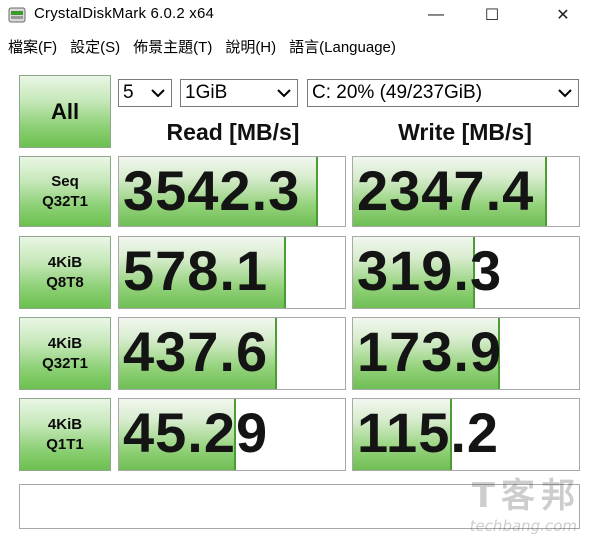 The width and height of the screenshot is (599, 541). What do you see at coordinates (65, 444) in the screenshot?
I see `test-label-line2: Q1T1` at bounding box center [65, 444].